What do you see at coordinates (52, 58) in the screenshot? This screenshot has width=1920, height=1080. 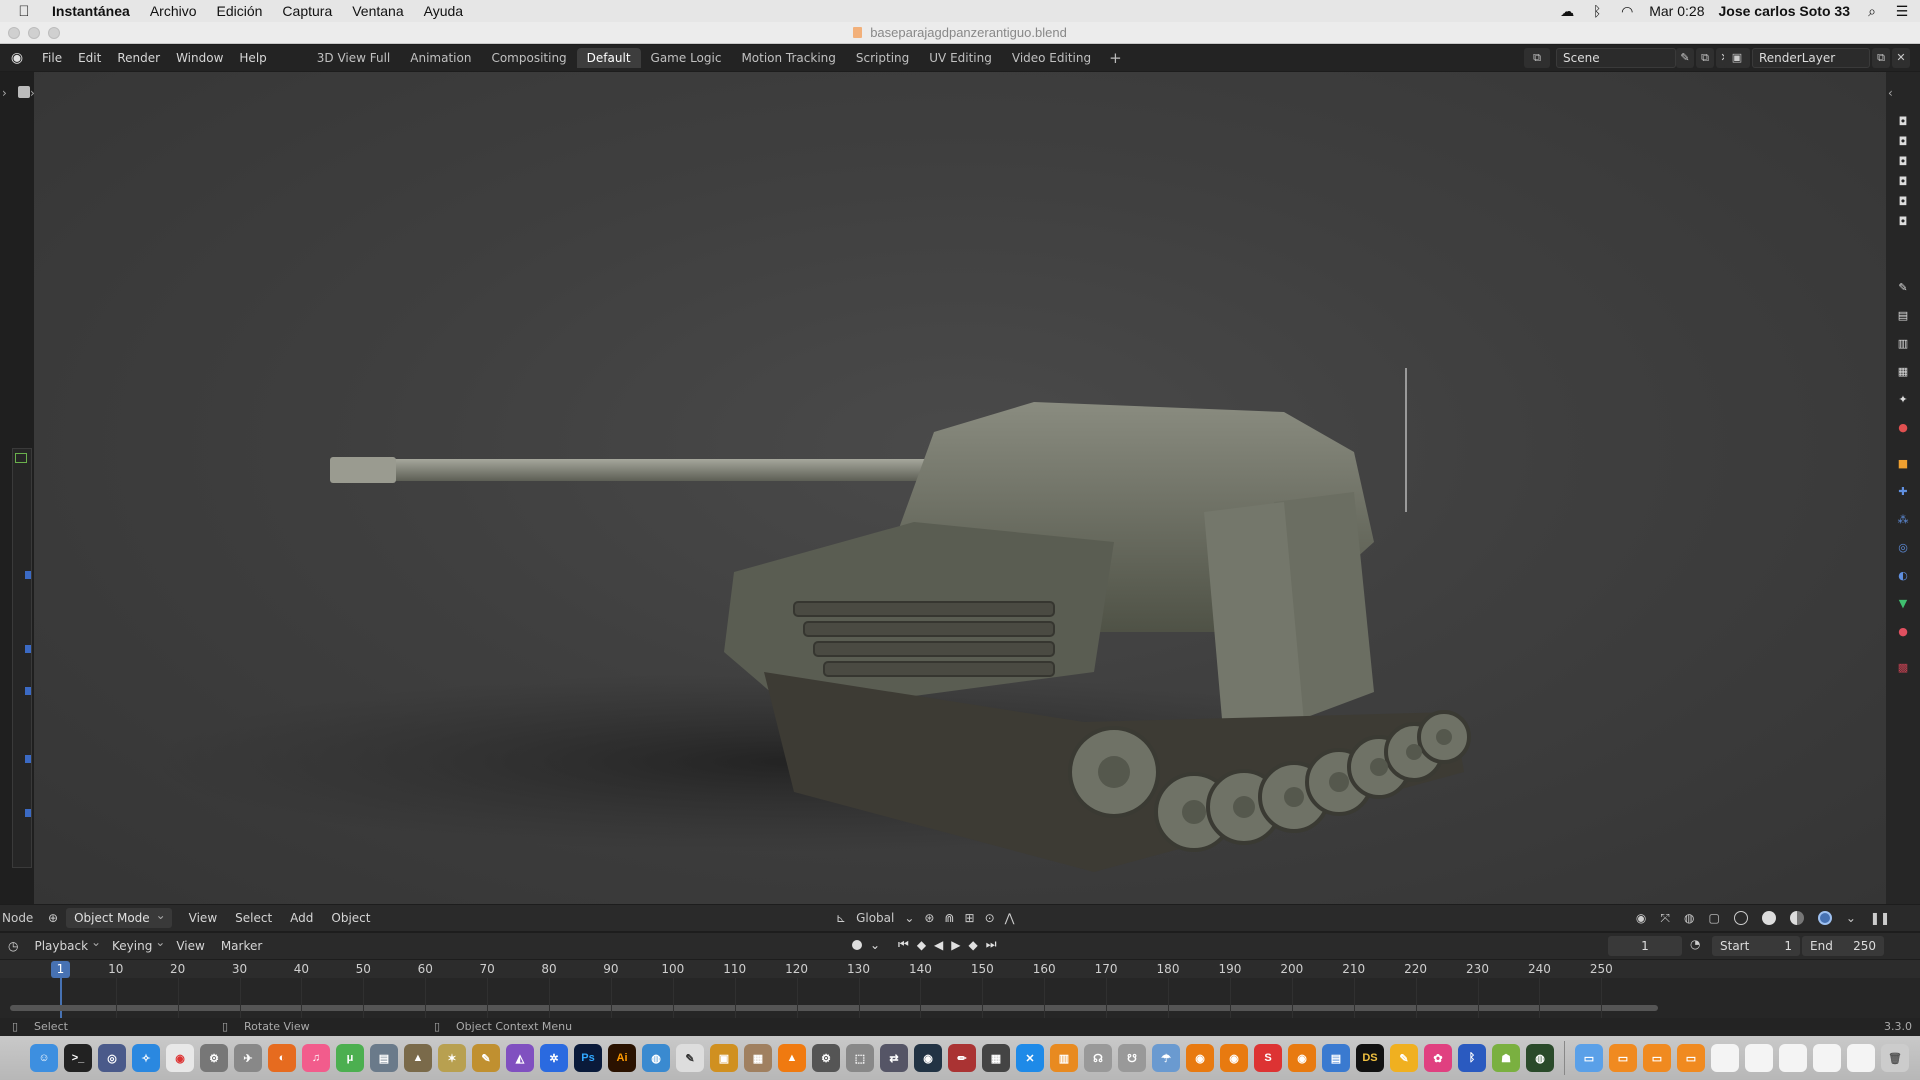 I see `menu-file: File` at bounding box center [52, 58].